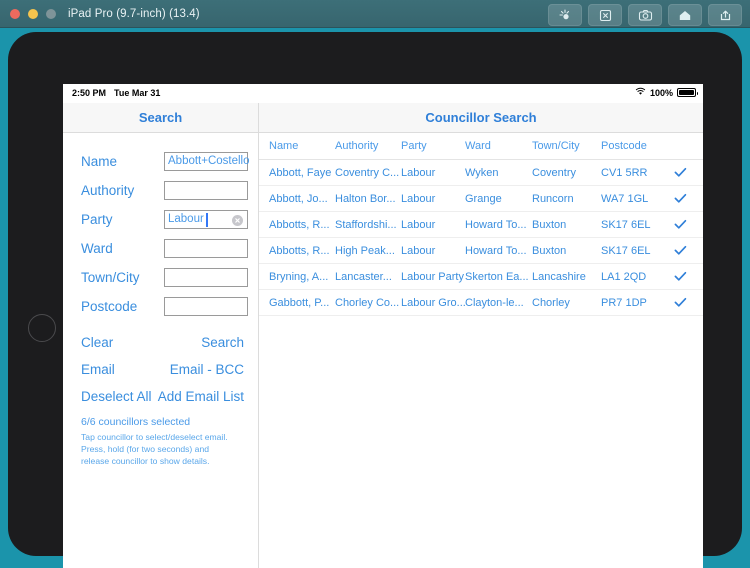  What do you see at coordinates (498, 146) in the screenshot?
I see `column-header-ward: Ward` at bounding box center [498, 146].